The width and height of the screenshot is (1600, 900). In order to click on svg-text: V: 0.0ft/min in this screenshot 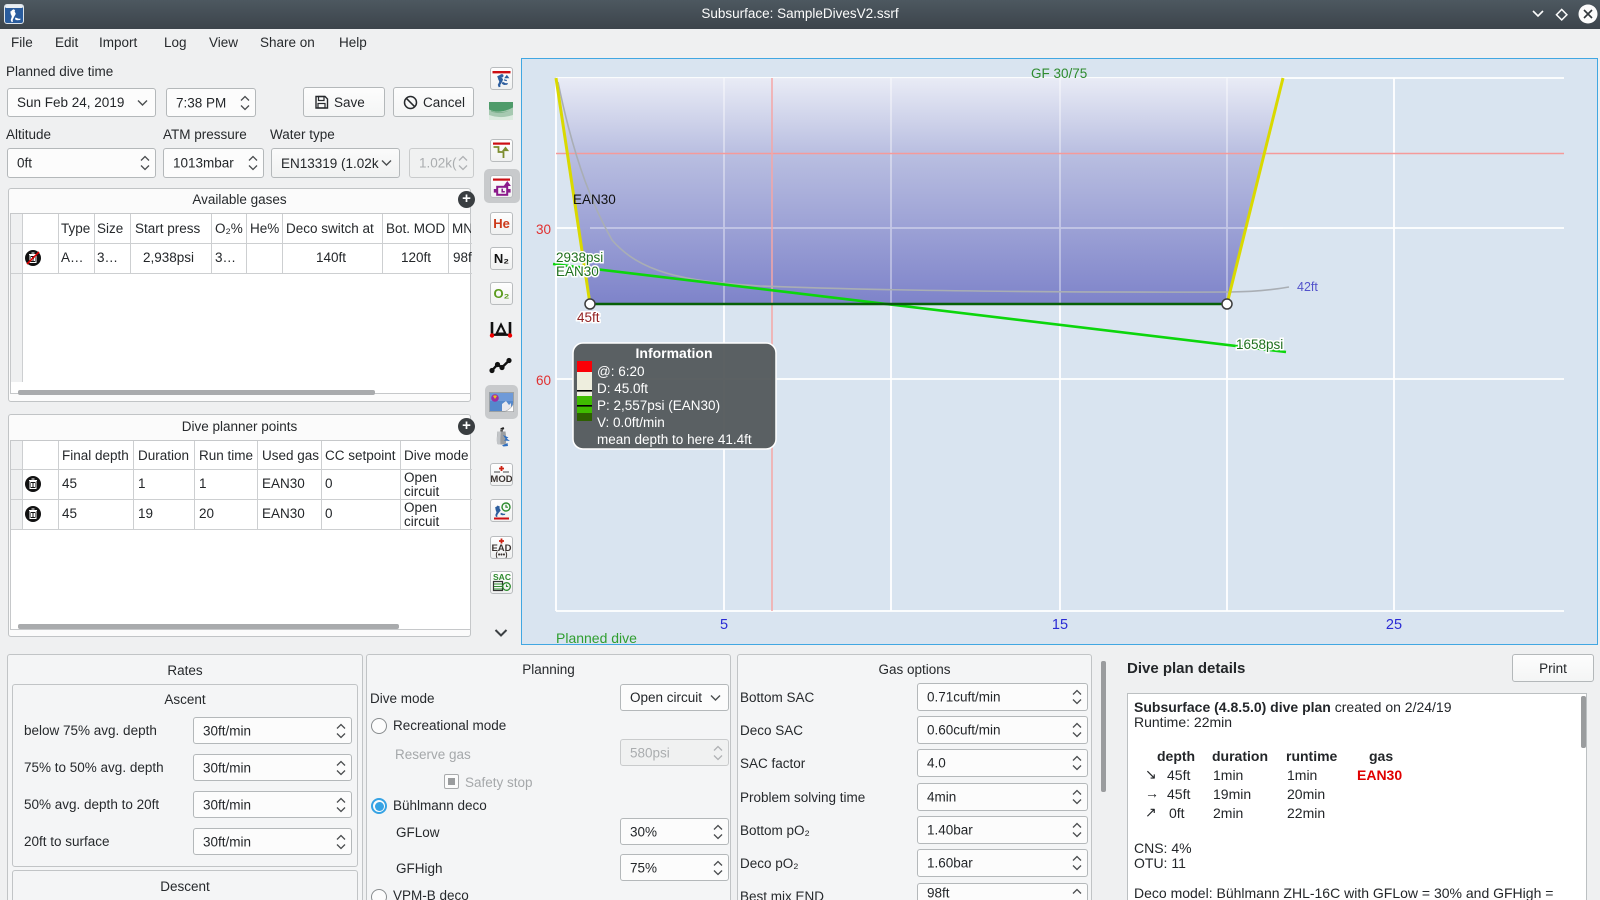, I will do `click(631, 422)`.